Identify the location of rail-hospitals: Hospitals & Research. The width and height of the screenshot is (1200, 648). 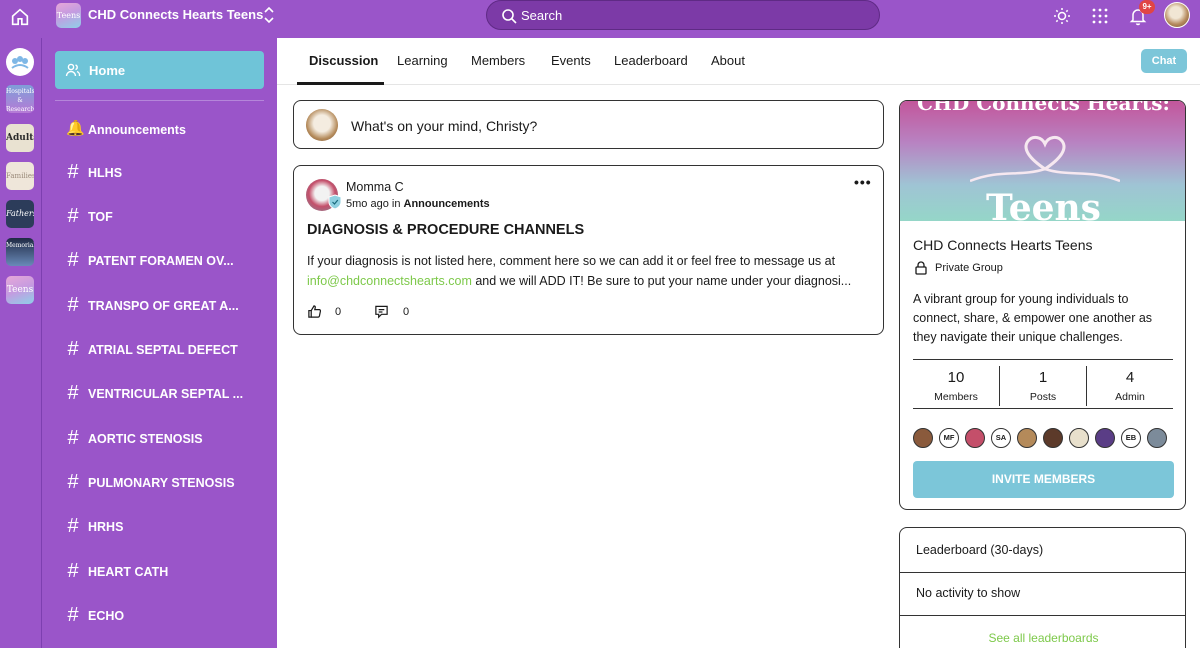
(20, 99).